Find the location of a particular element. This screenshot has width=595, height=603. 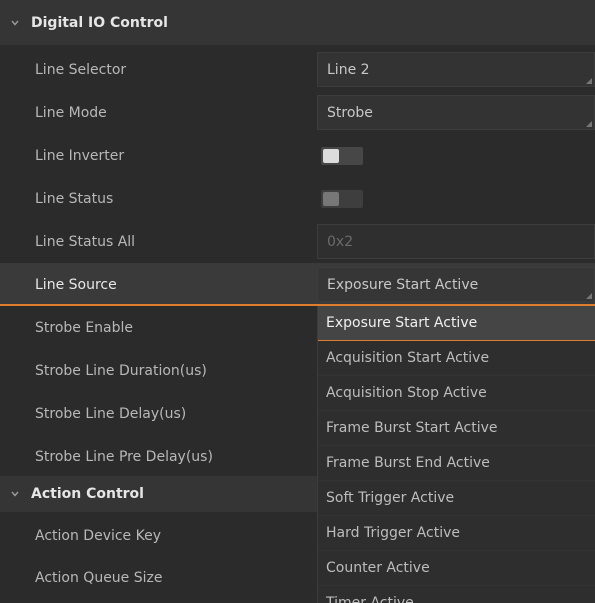

strobe-delay-label: Strobe Line Delay(us) is located at coordinates (111, 413).